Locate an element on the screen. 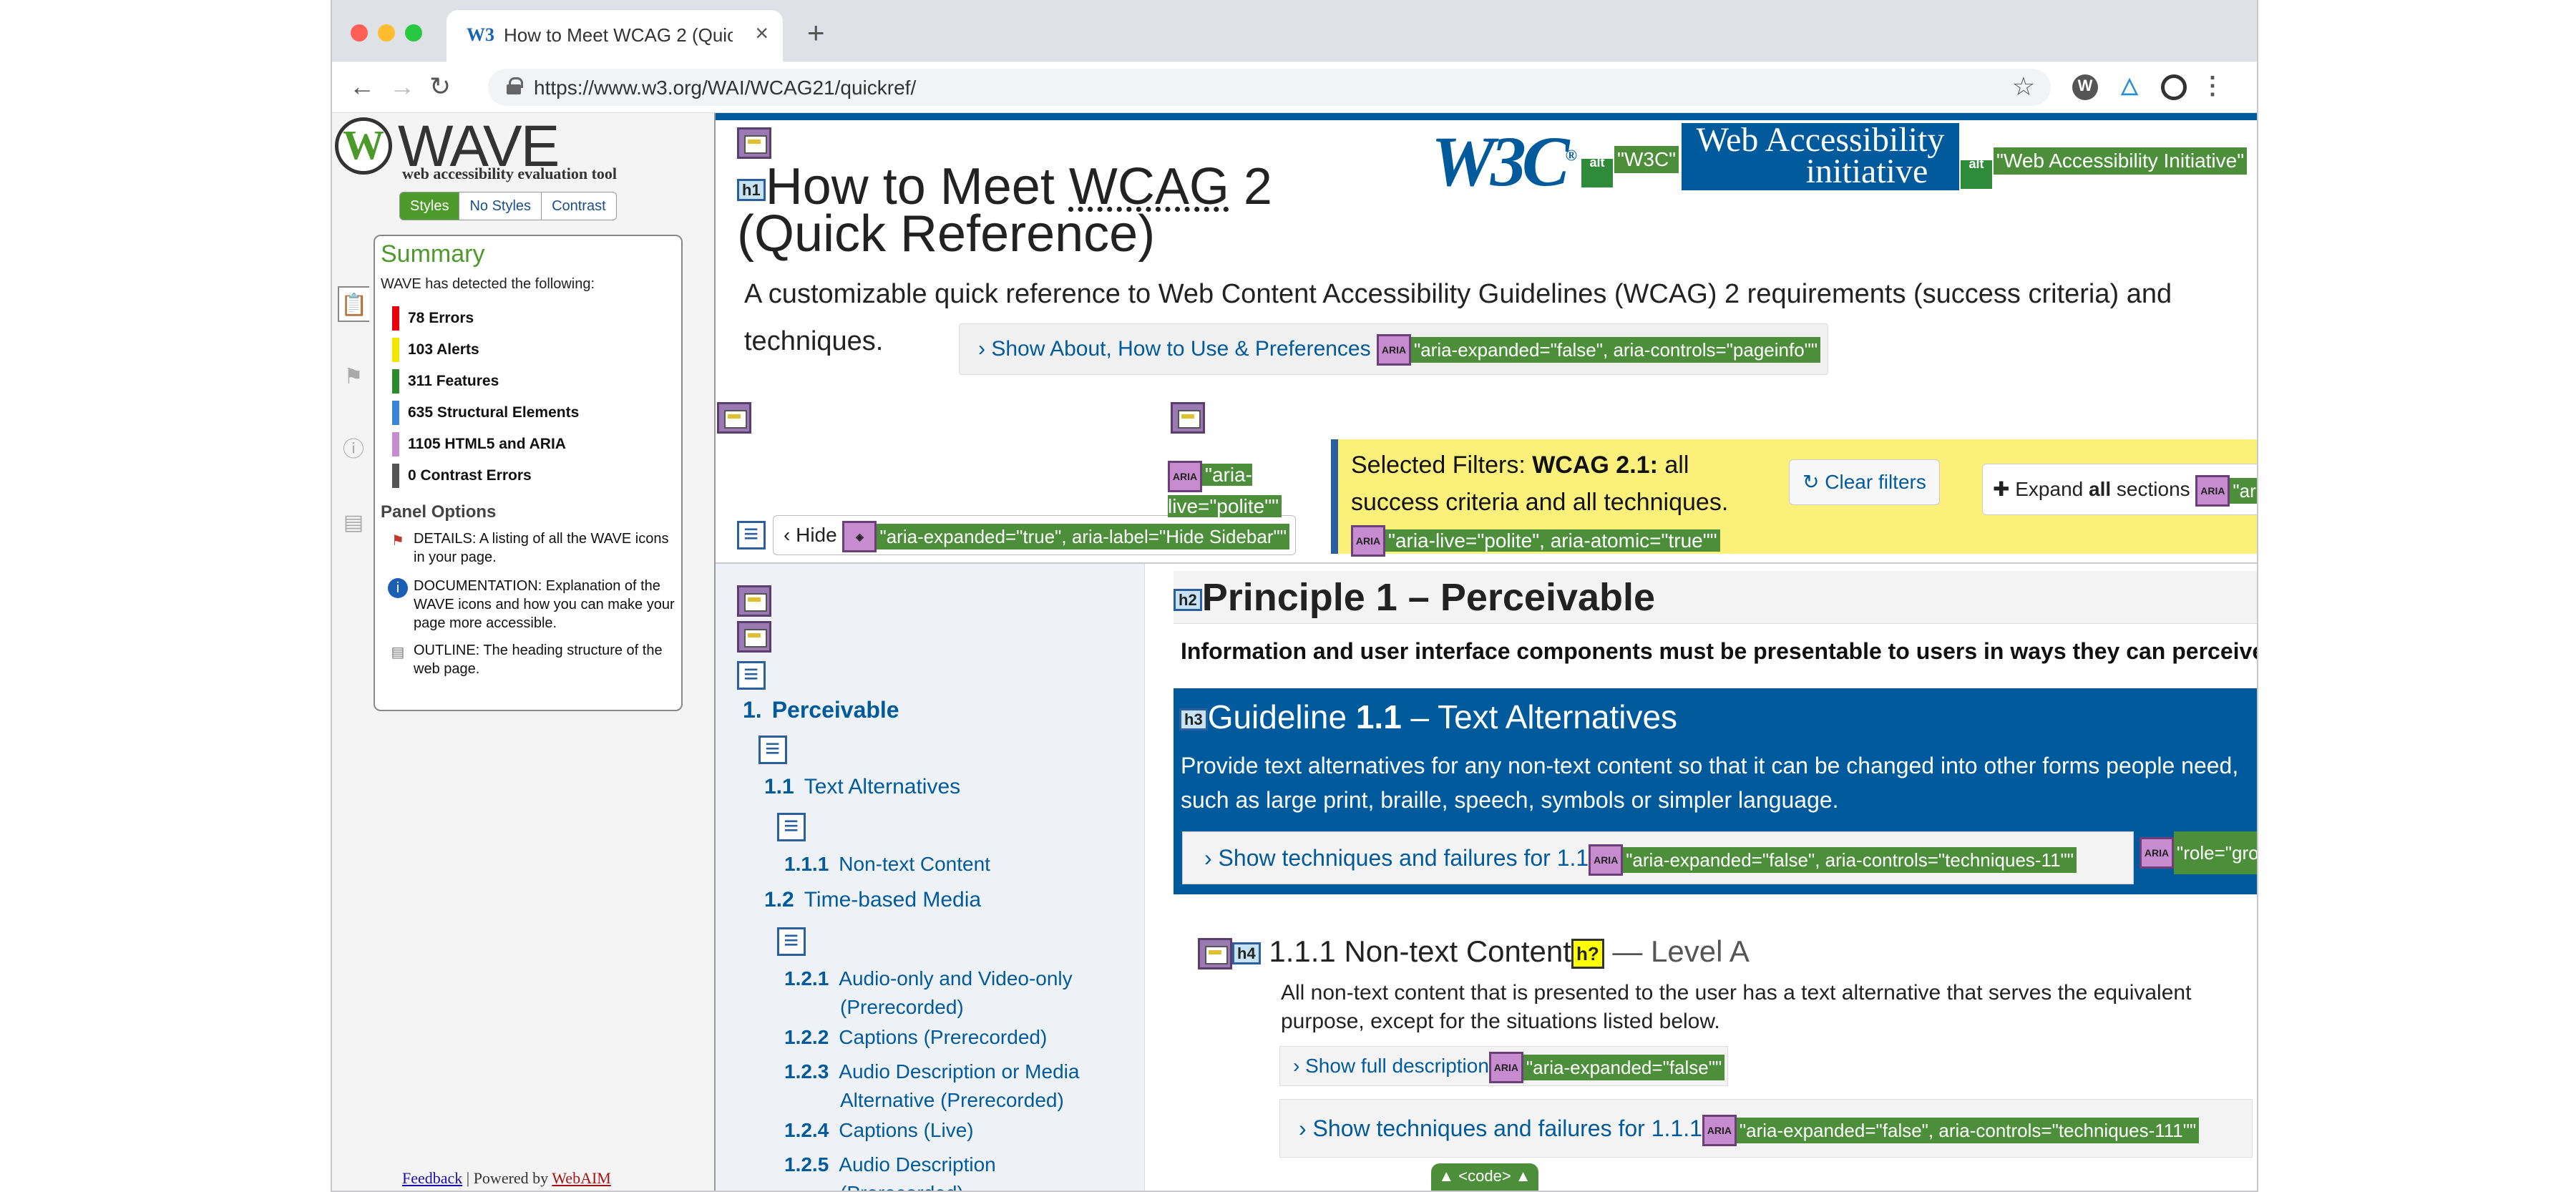 This screenshot has width=2576, height=1192. alt-text-icon: alt is located at coordinates (1597, 173).